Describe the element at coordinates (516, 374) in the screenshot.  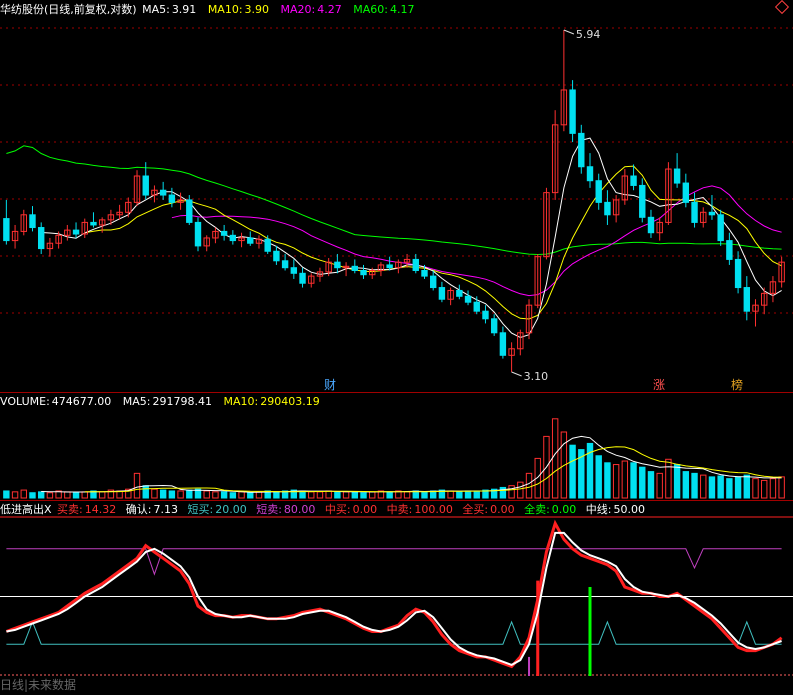
I see `low-marker-line` at that location.